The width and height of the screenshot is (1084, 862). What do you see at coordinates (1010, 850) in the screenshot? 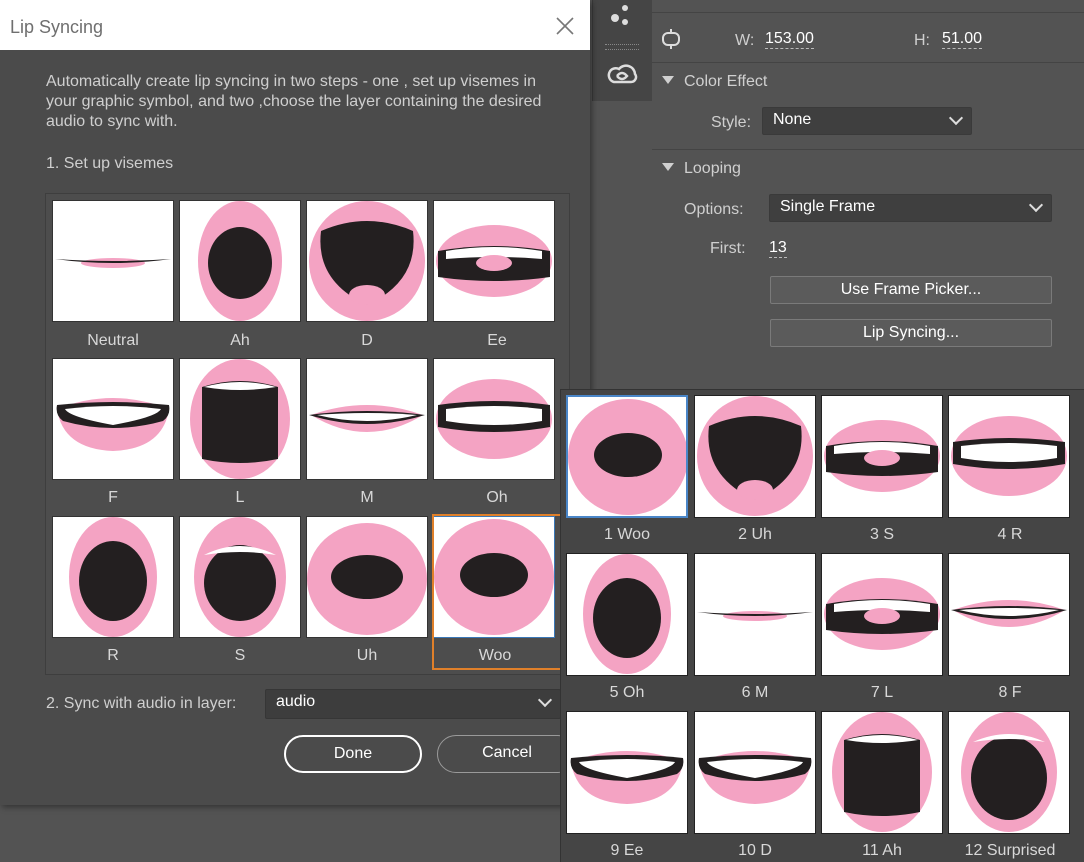
I see `frame-caption: 12 Surprised` at bounding box center [1010, 850].